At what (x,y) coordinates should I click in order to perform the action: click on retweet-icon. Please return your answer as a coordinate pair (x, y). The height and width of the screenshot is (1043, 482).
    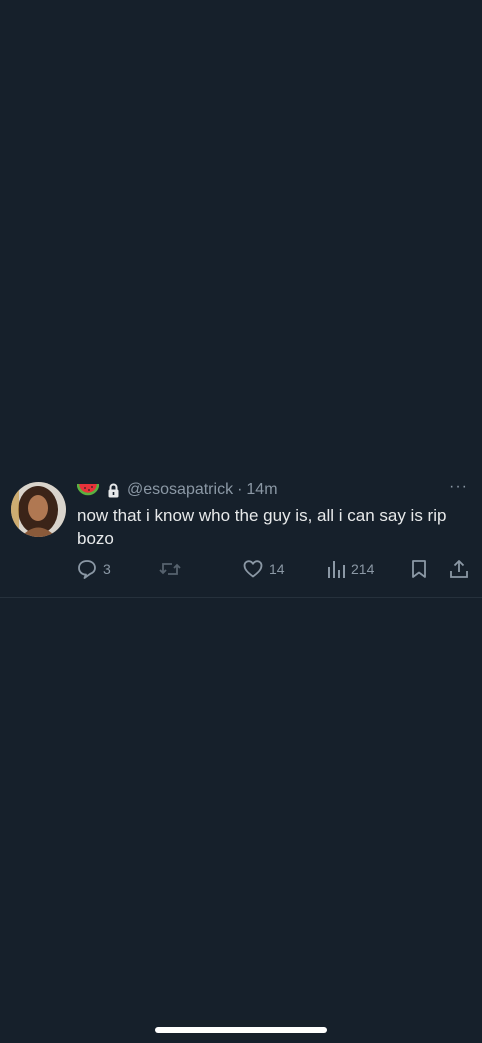
    Looking at the image, I should click on (173, 569).